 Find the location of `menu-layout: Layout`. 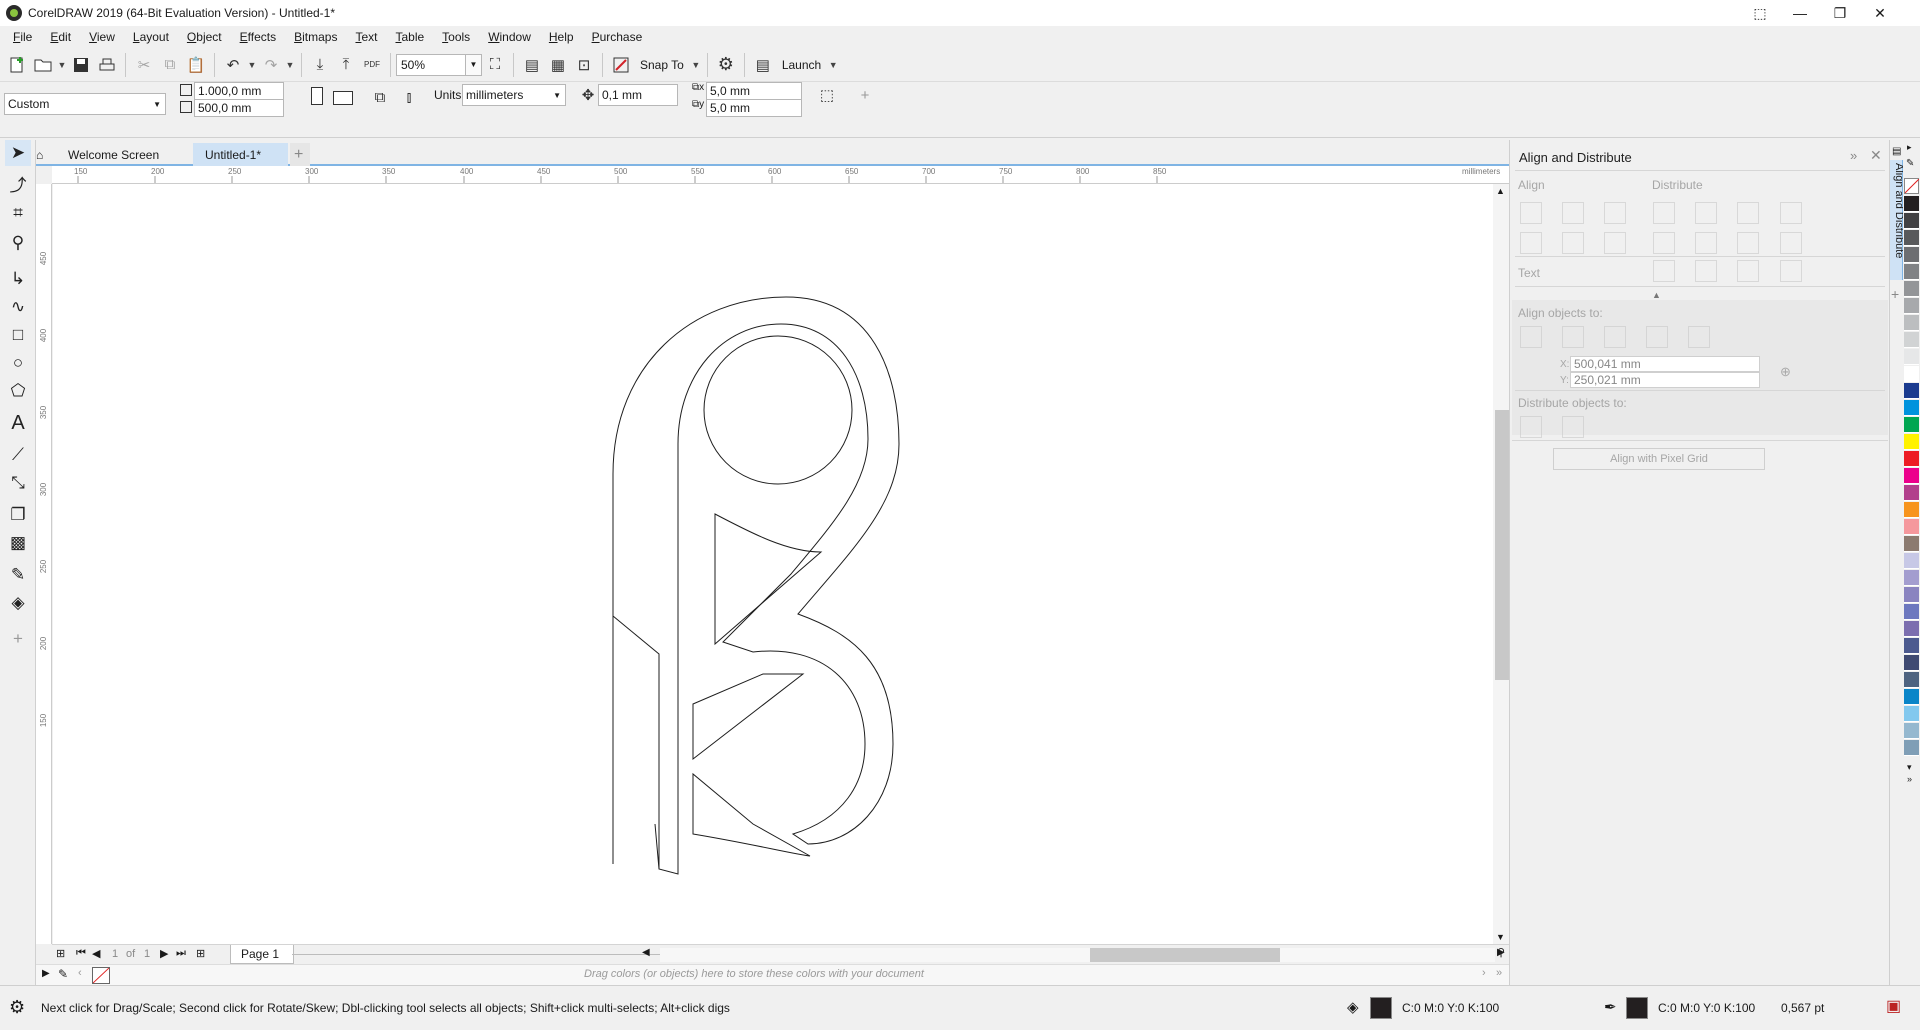

menu-layout: Layout is located at coordinates (151, 37).